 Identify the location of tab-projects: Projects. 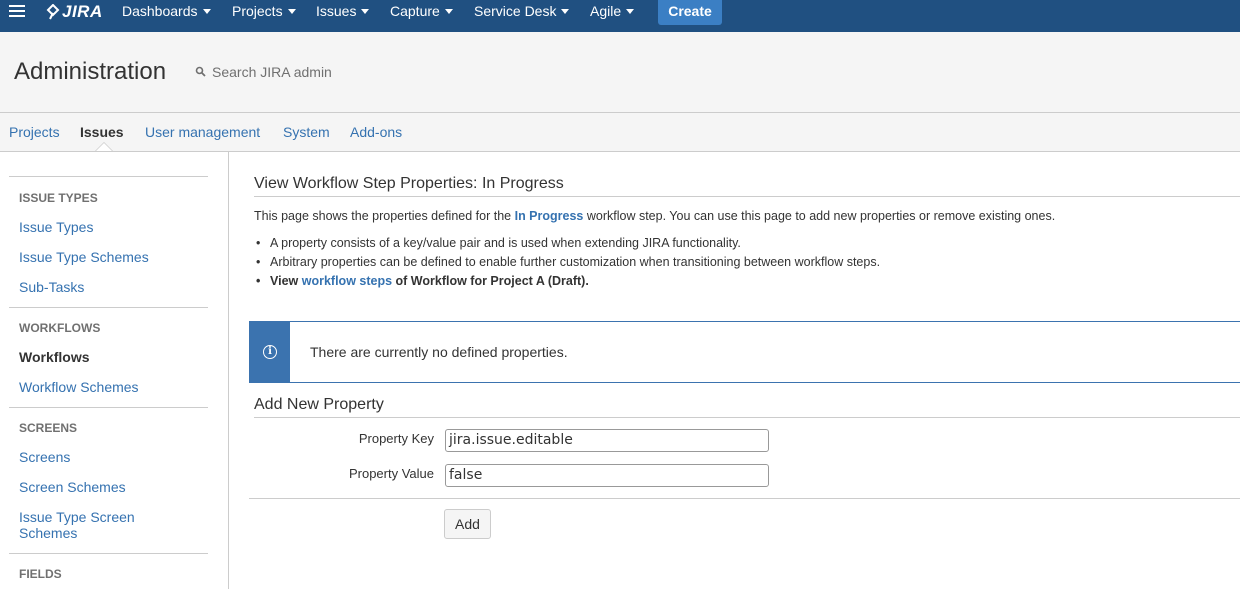
(34, 132).